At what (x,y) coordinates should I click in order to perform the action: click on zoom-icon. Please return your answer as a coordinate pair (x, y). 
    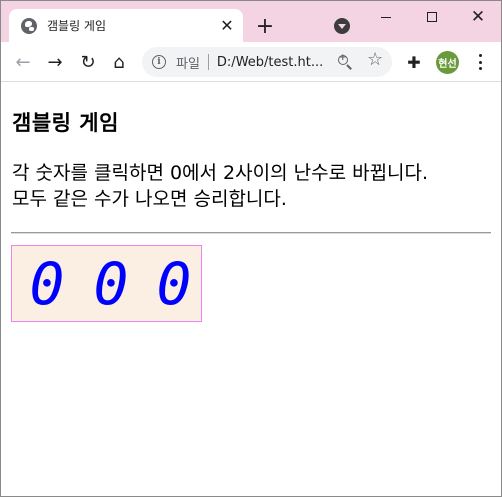
    Looking at the image, I should click on (345, 61).